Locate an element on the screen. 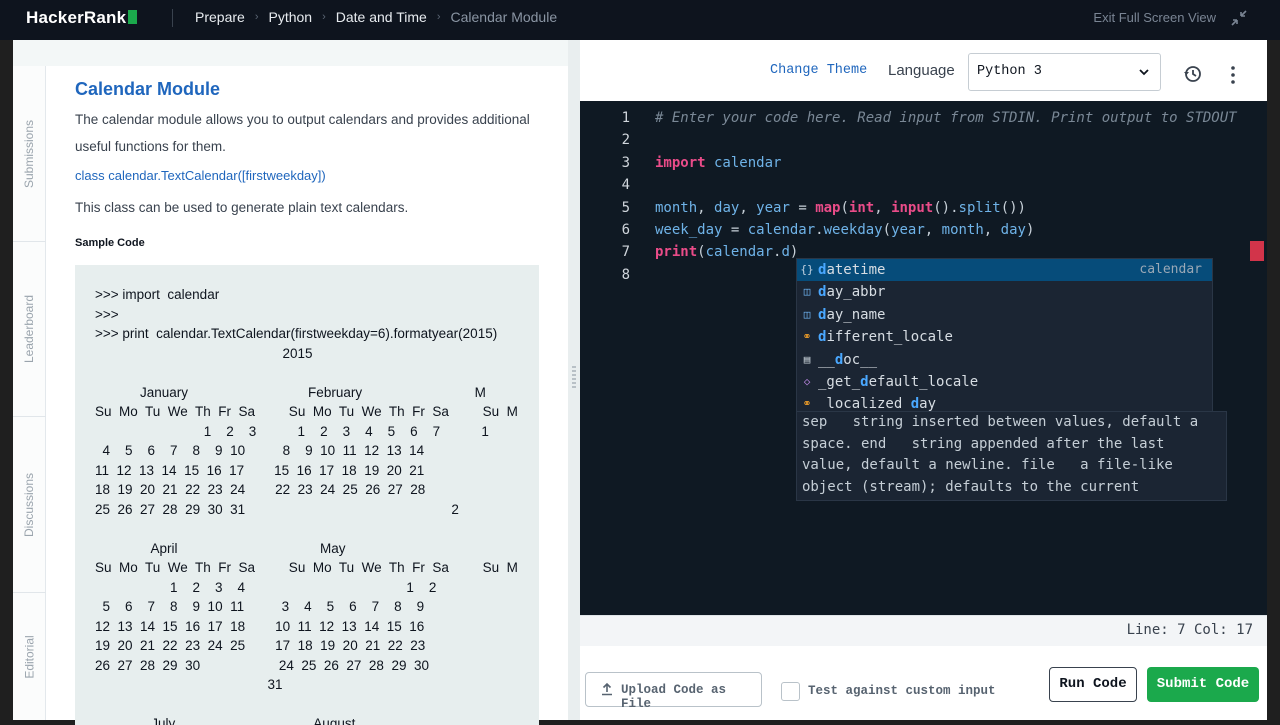 Image resolution: width=1280 pixels, height=725 pixels. text-icon: ▤ is located at coordinates (807, 359).